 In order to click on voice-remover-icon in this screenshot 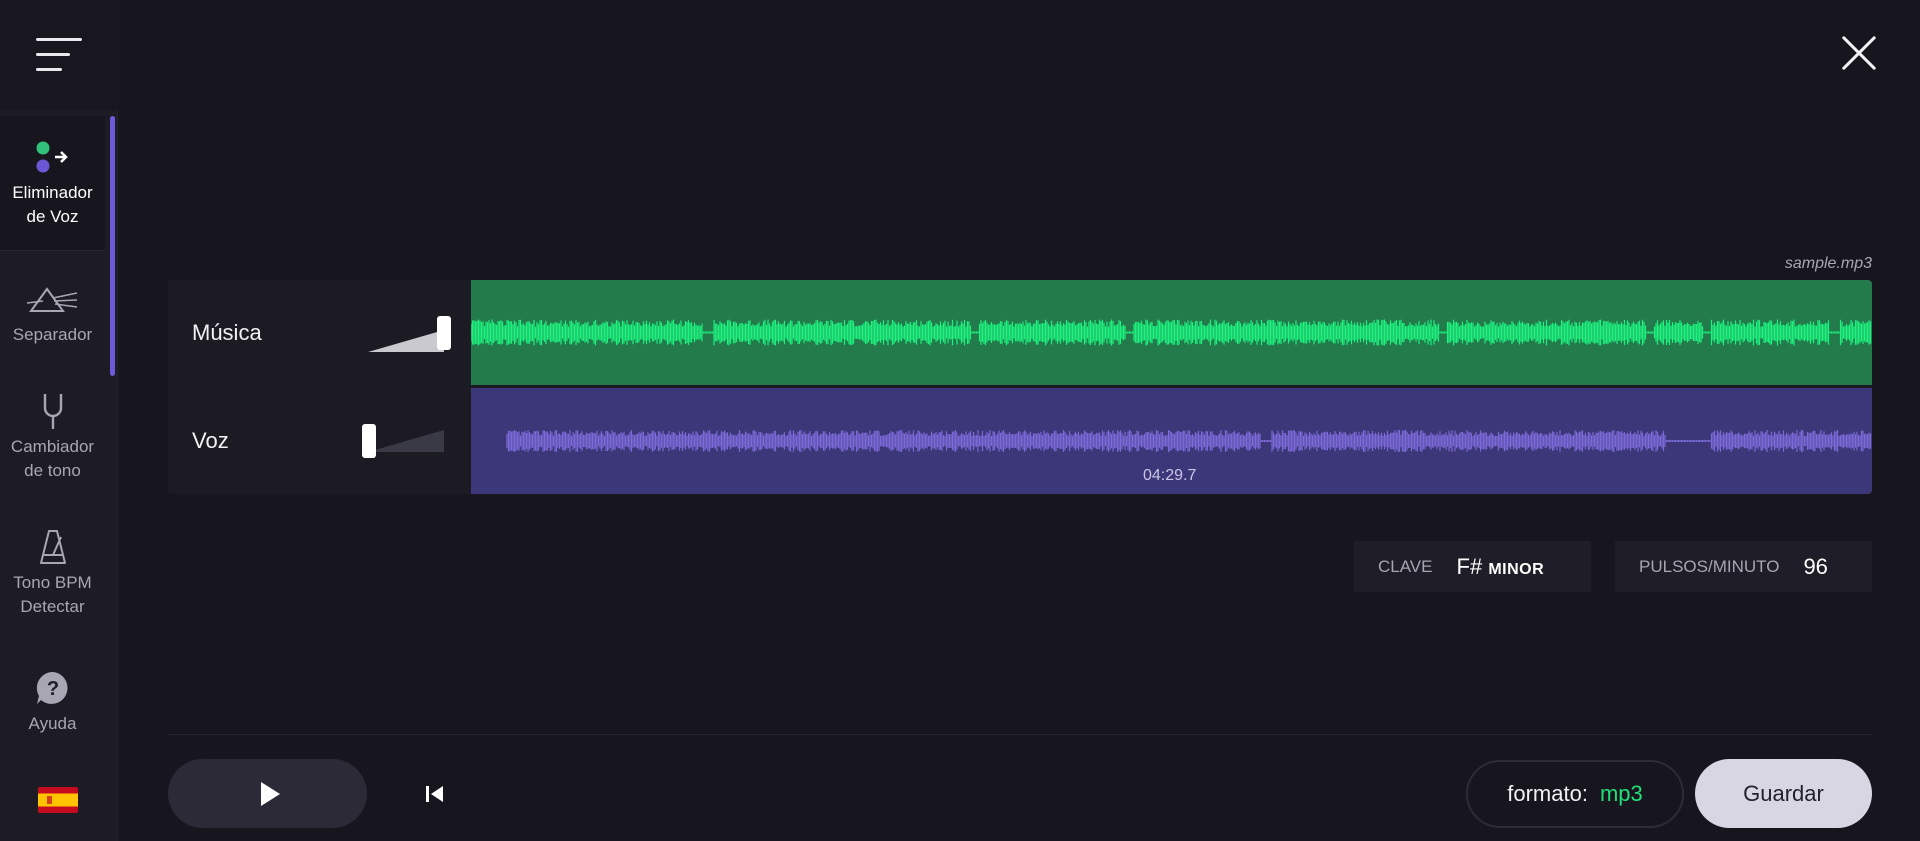, I will do `click(53, 157)`.